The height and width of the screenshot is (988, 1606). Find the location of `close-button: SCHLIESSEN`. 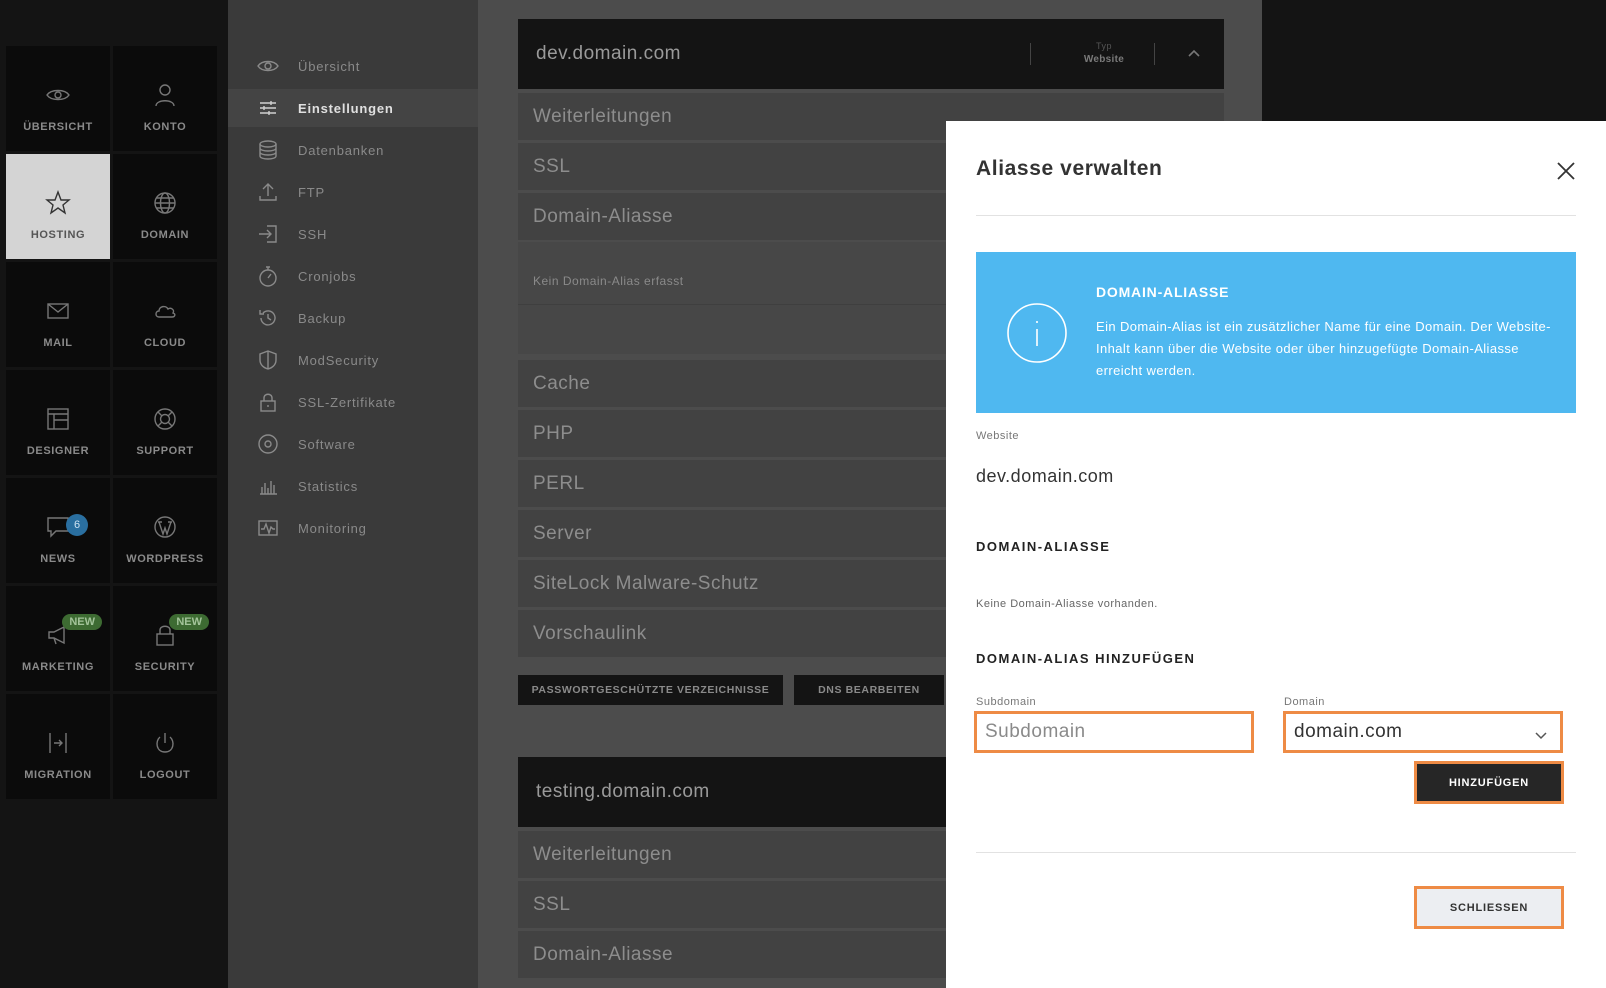

close-button: SCHLIESSEN is located at coordinates (1489, 907).